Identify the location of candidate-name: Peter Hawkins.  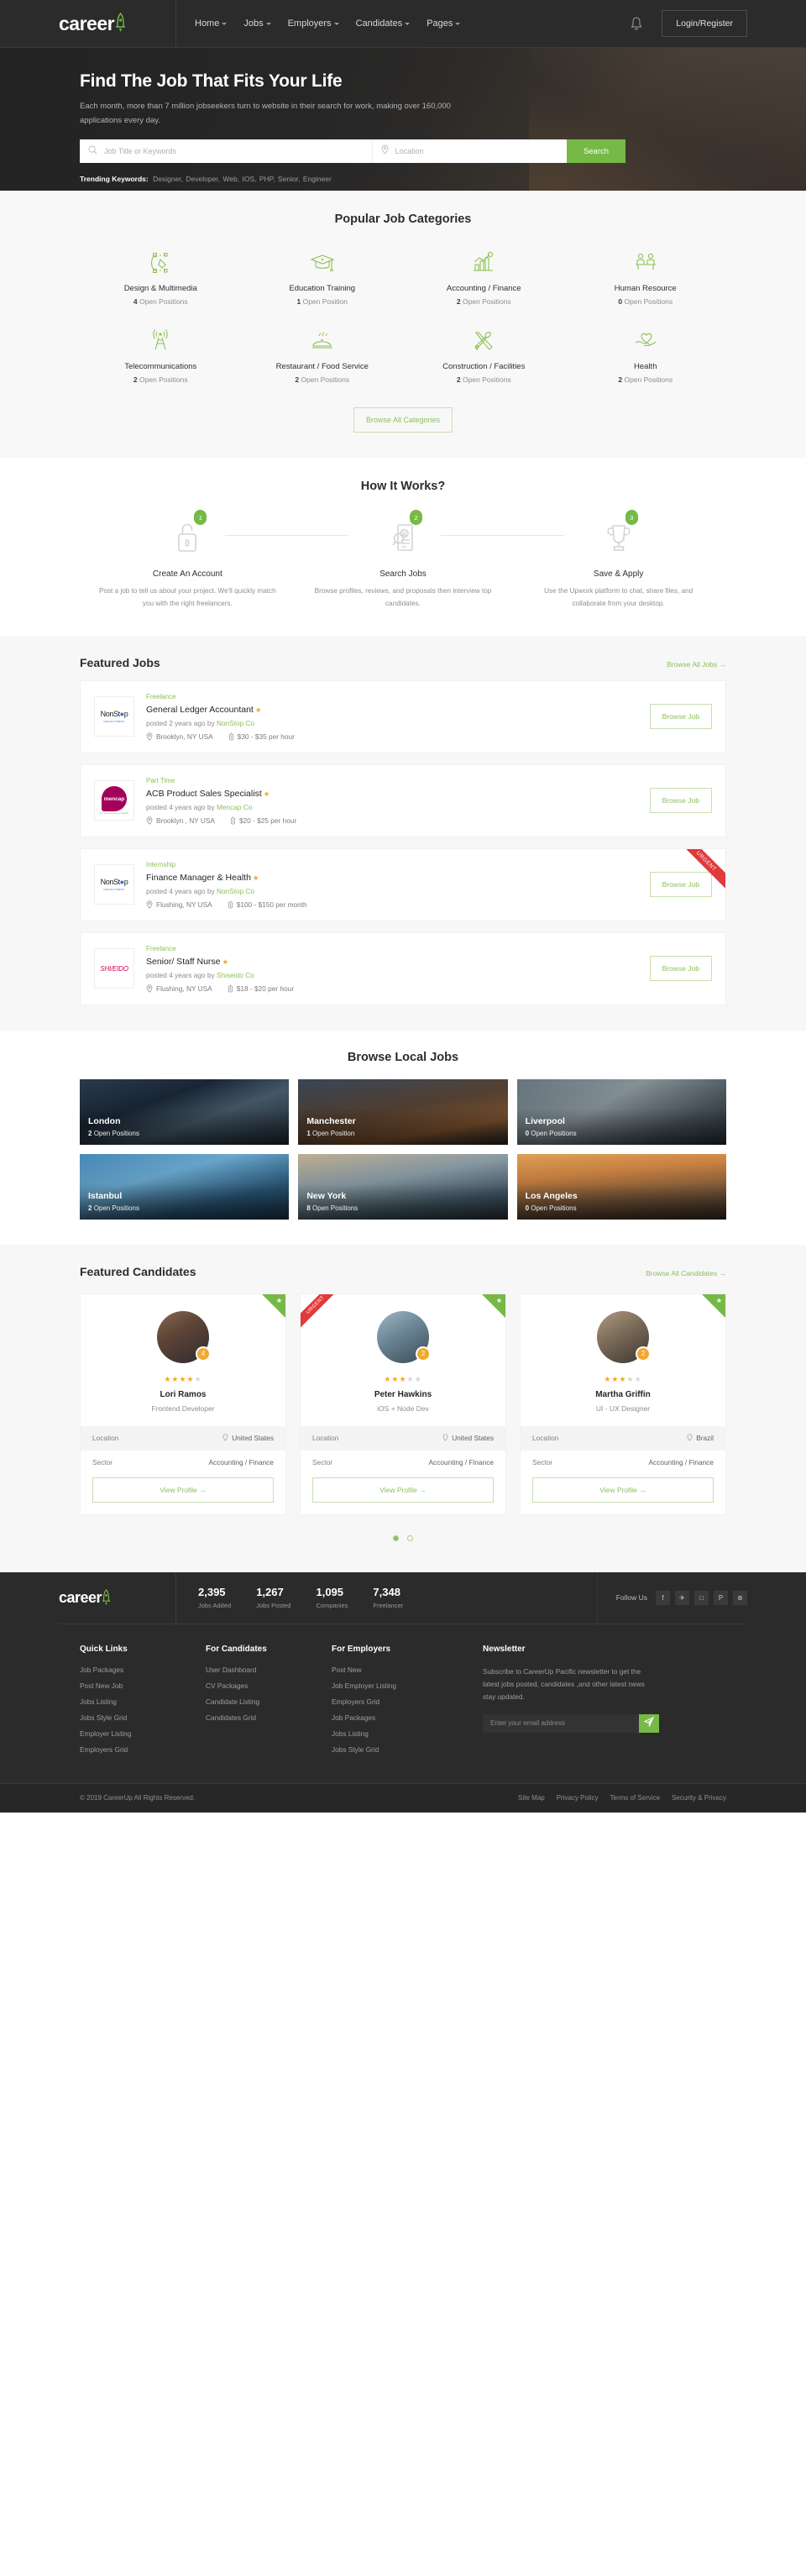
(403, 1394).